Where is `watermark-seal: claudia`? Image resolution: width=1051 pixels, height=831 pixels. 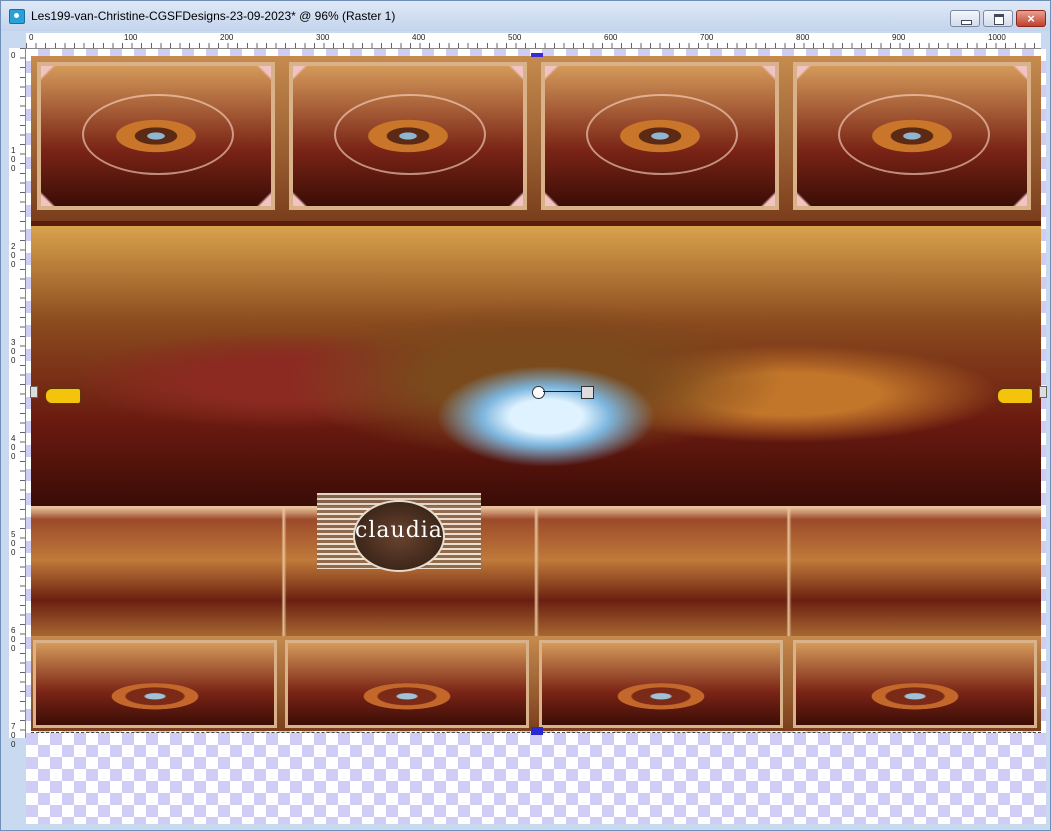
watermark-seal: claudia is located at coordinates (399, 536).